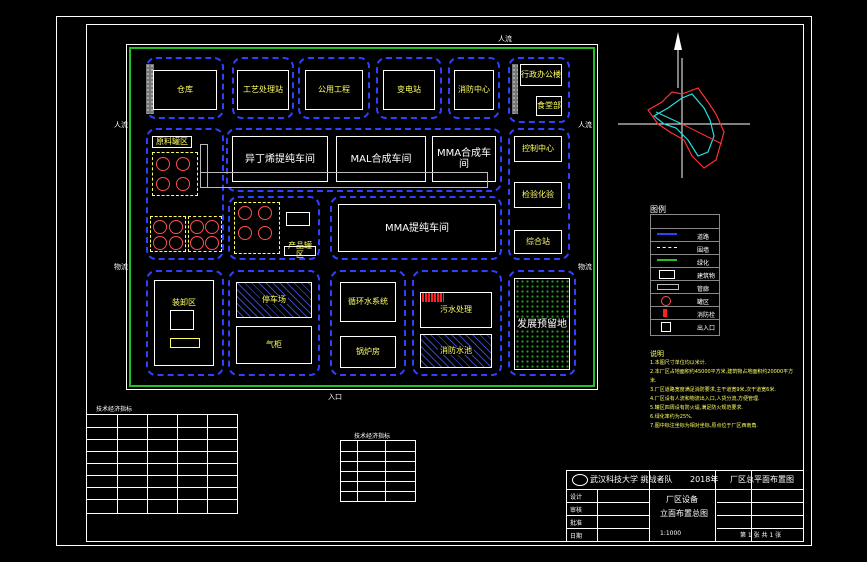  Describe the element at coordinates (538, 148) in the screenshot. I see `control-center-label: 控制中心` at that location.